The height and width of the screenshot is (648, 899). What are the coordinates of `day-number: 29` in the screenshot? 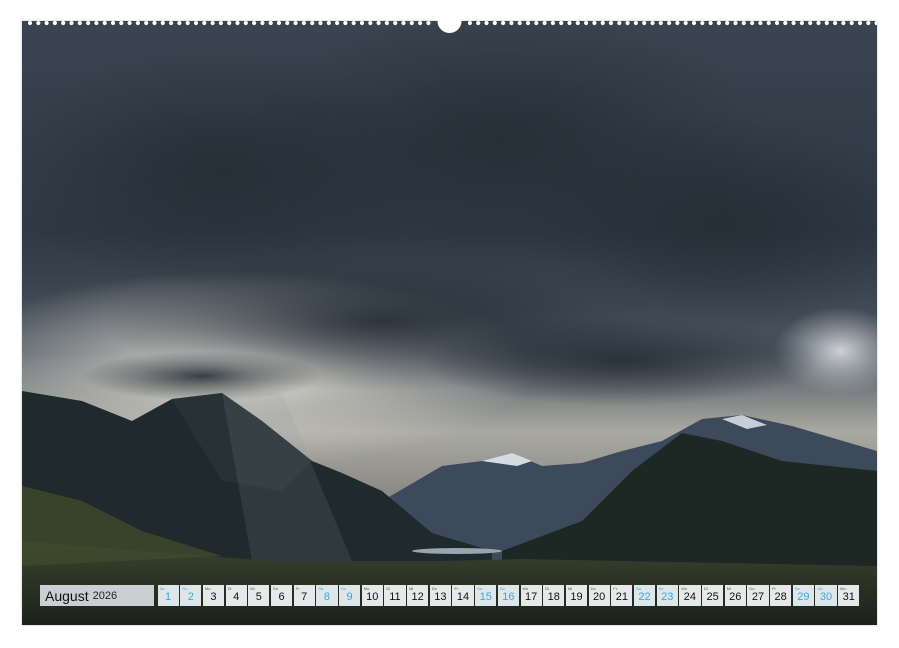 It's located at (803, 597).